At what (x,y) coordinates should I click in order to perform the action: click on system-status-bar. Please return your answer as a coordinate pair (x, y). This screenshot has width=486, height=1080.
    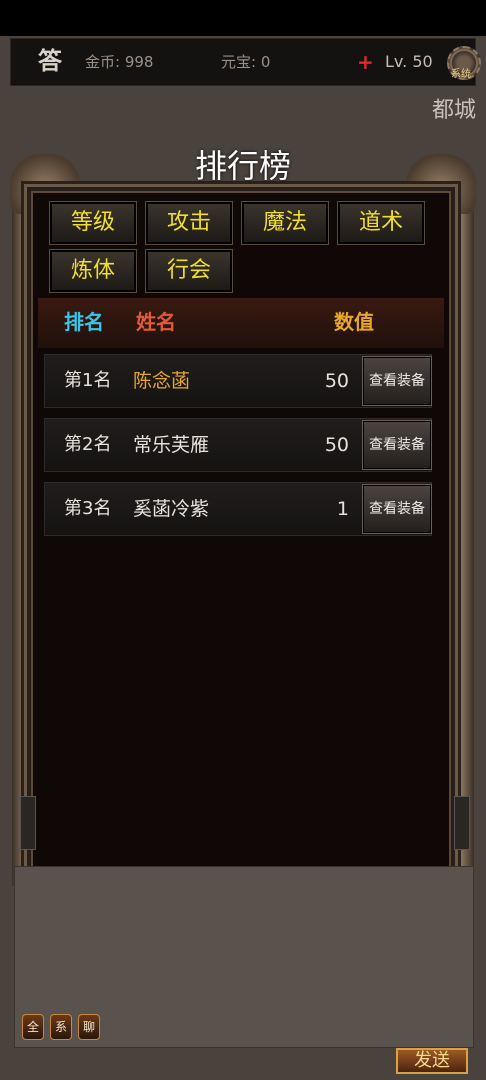
    Looking at the image, I should click on (243, 18).